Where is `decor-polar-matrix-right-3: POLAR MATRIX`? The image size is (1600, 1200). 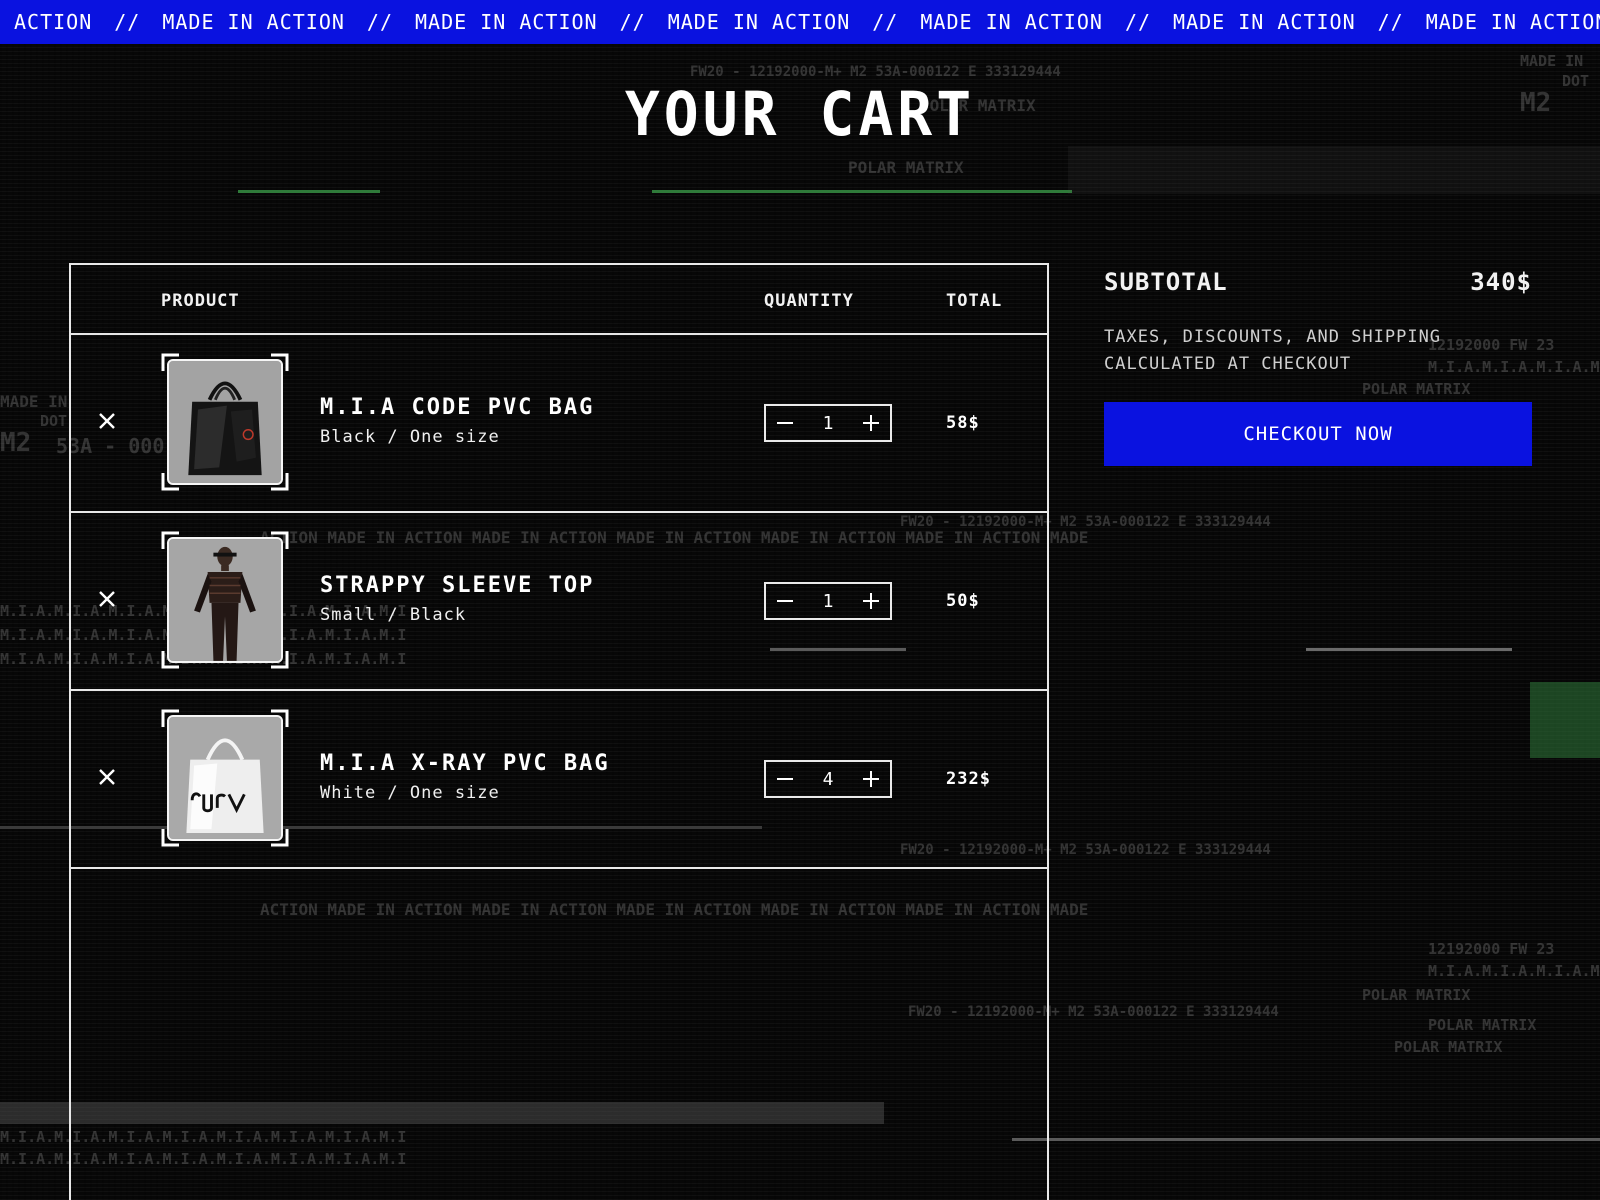
decor-polar-matrix-right-3: POLAR MATRIX is located at coordinates (1482, 1025).